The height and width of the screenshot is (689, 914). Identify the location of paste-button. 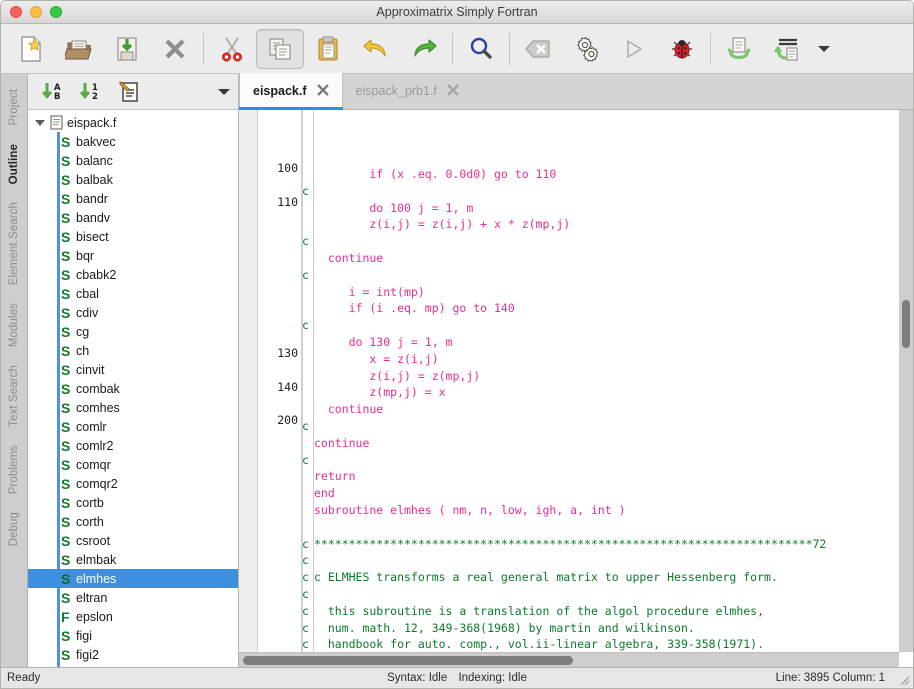
(328, 49).